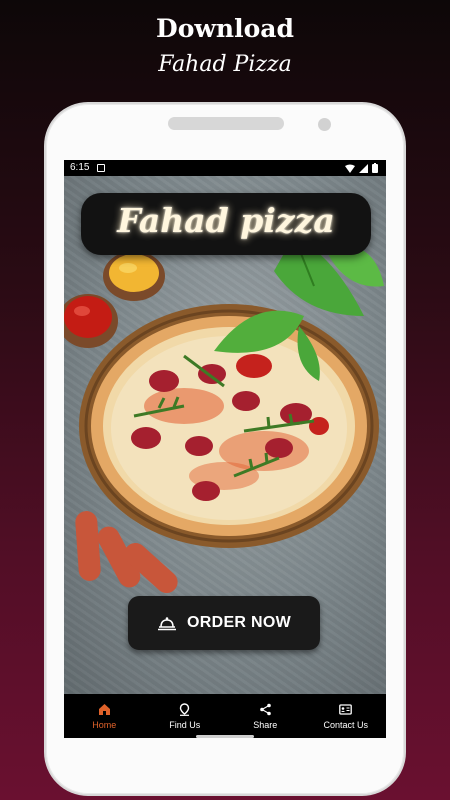  Describe the element at coordinates (104, 709) in the screenshot. I see `home-icon` at that location.